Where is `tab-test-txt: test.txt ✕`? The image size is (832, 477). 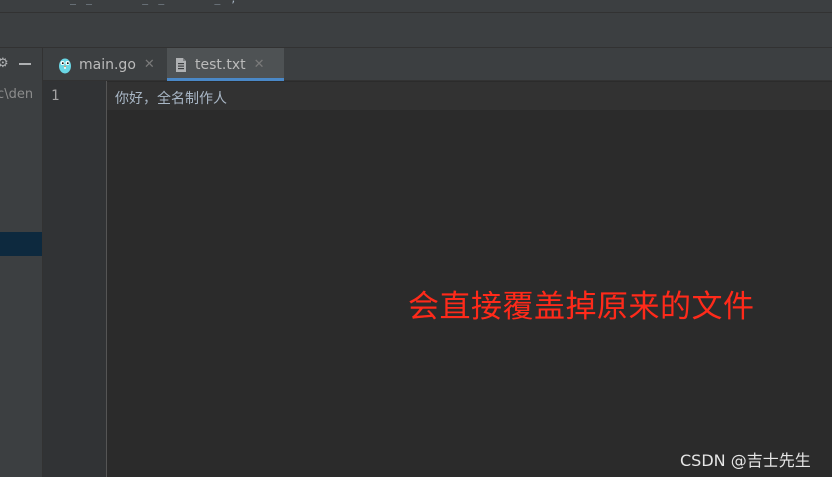
tab-test-txt: test.txt ✕ is located at coordinates (225, 64).